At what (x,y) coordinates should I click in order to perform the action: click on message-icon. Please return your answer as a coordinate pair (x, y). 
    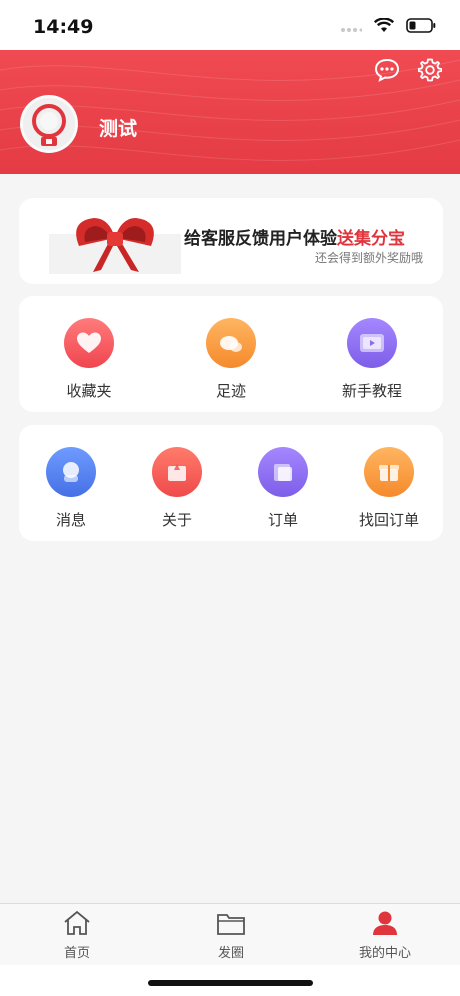
    Looking at the image, I should click on (71, 472).